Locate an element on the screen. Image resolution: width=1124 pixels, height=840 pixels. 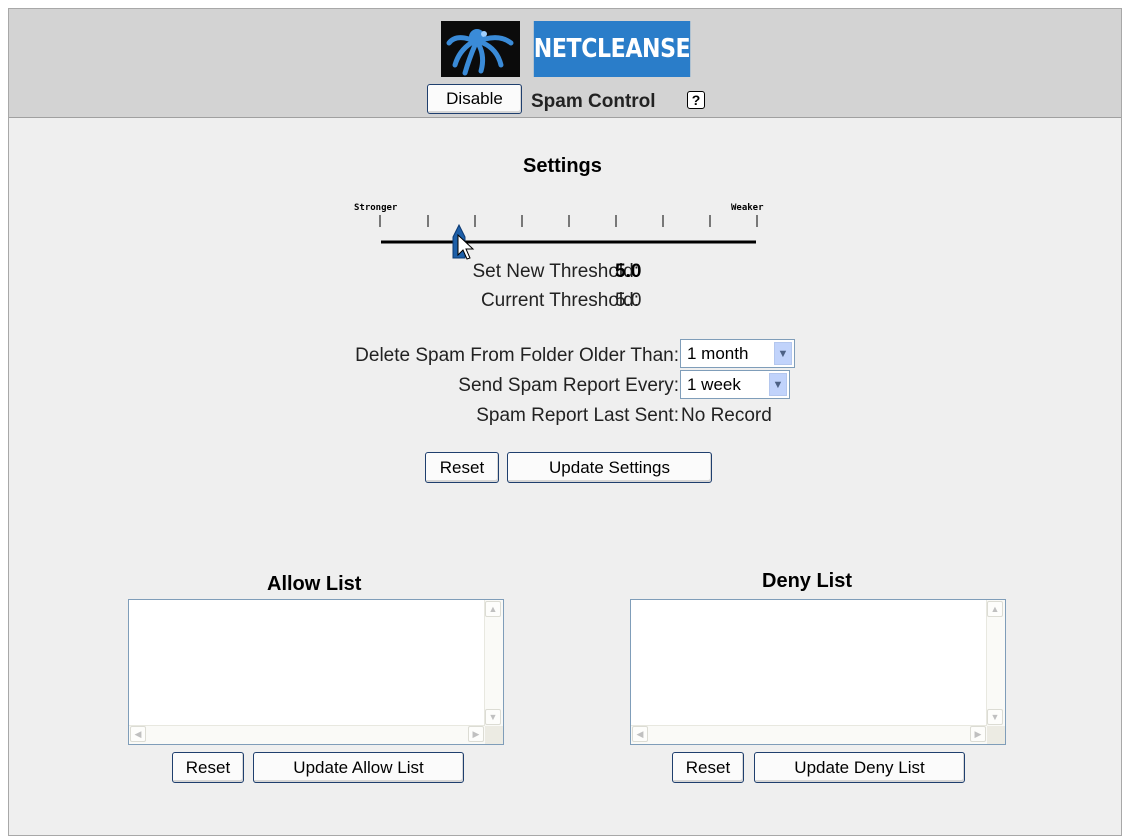
page-title: Spam Control is located at coordinates (593, 101).